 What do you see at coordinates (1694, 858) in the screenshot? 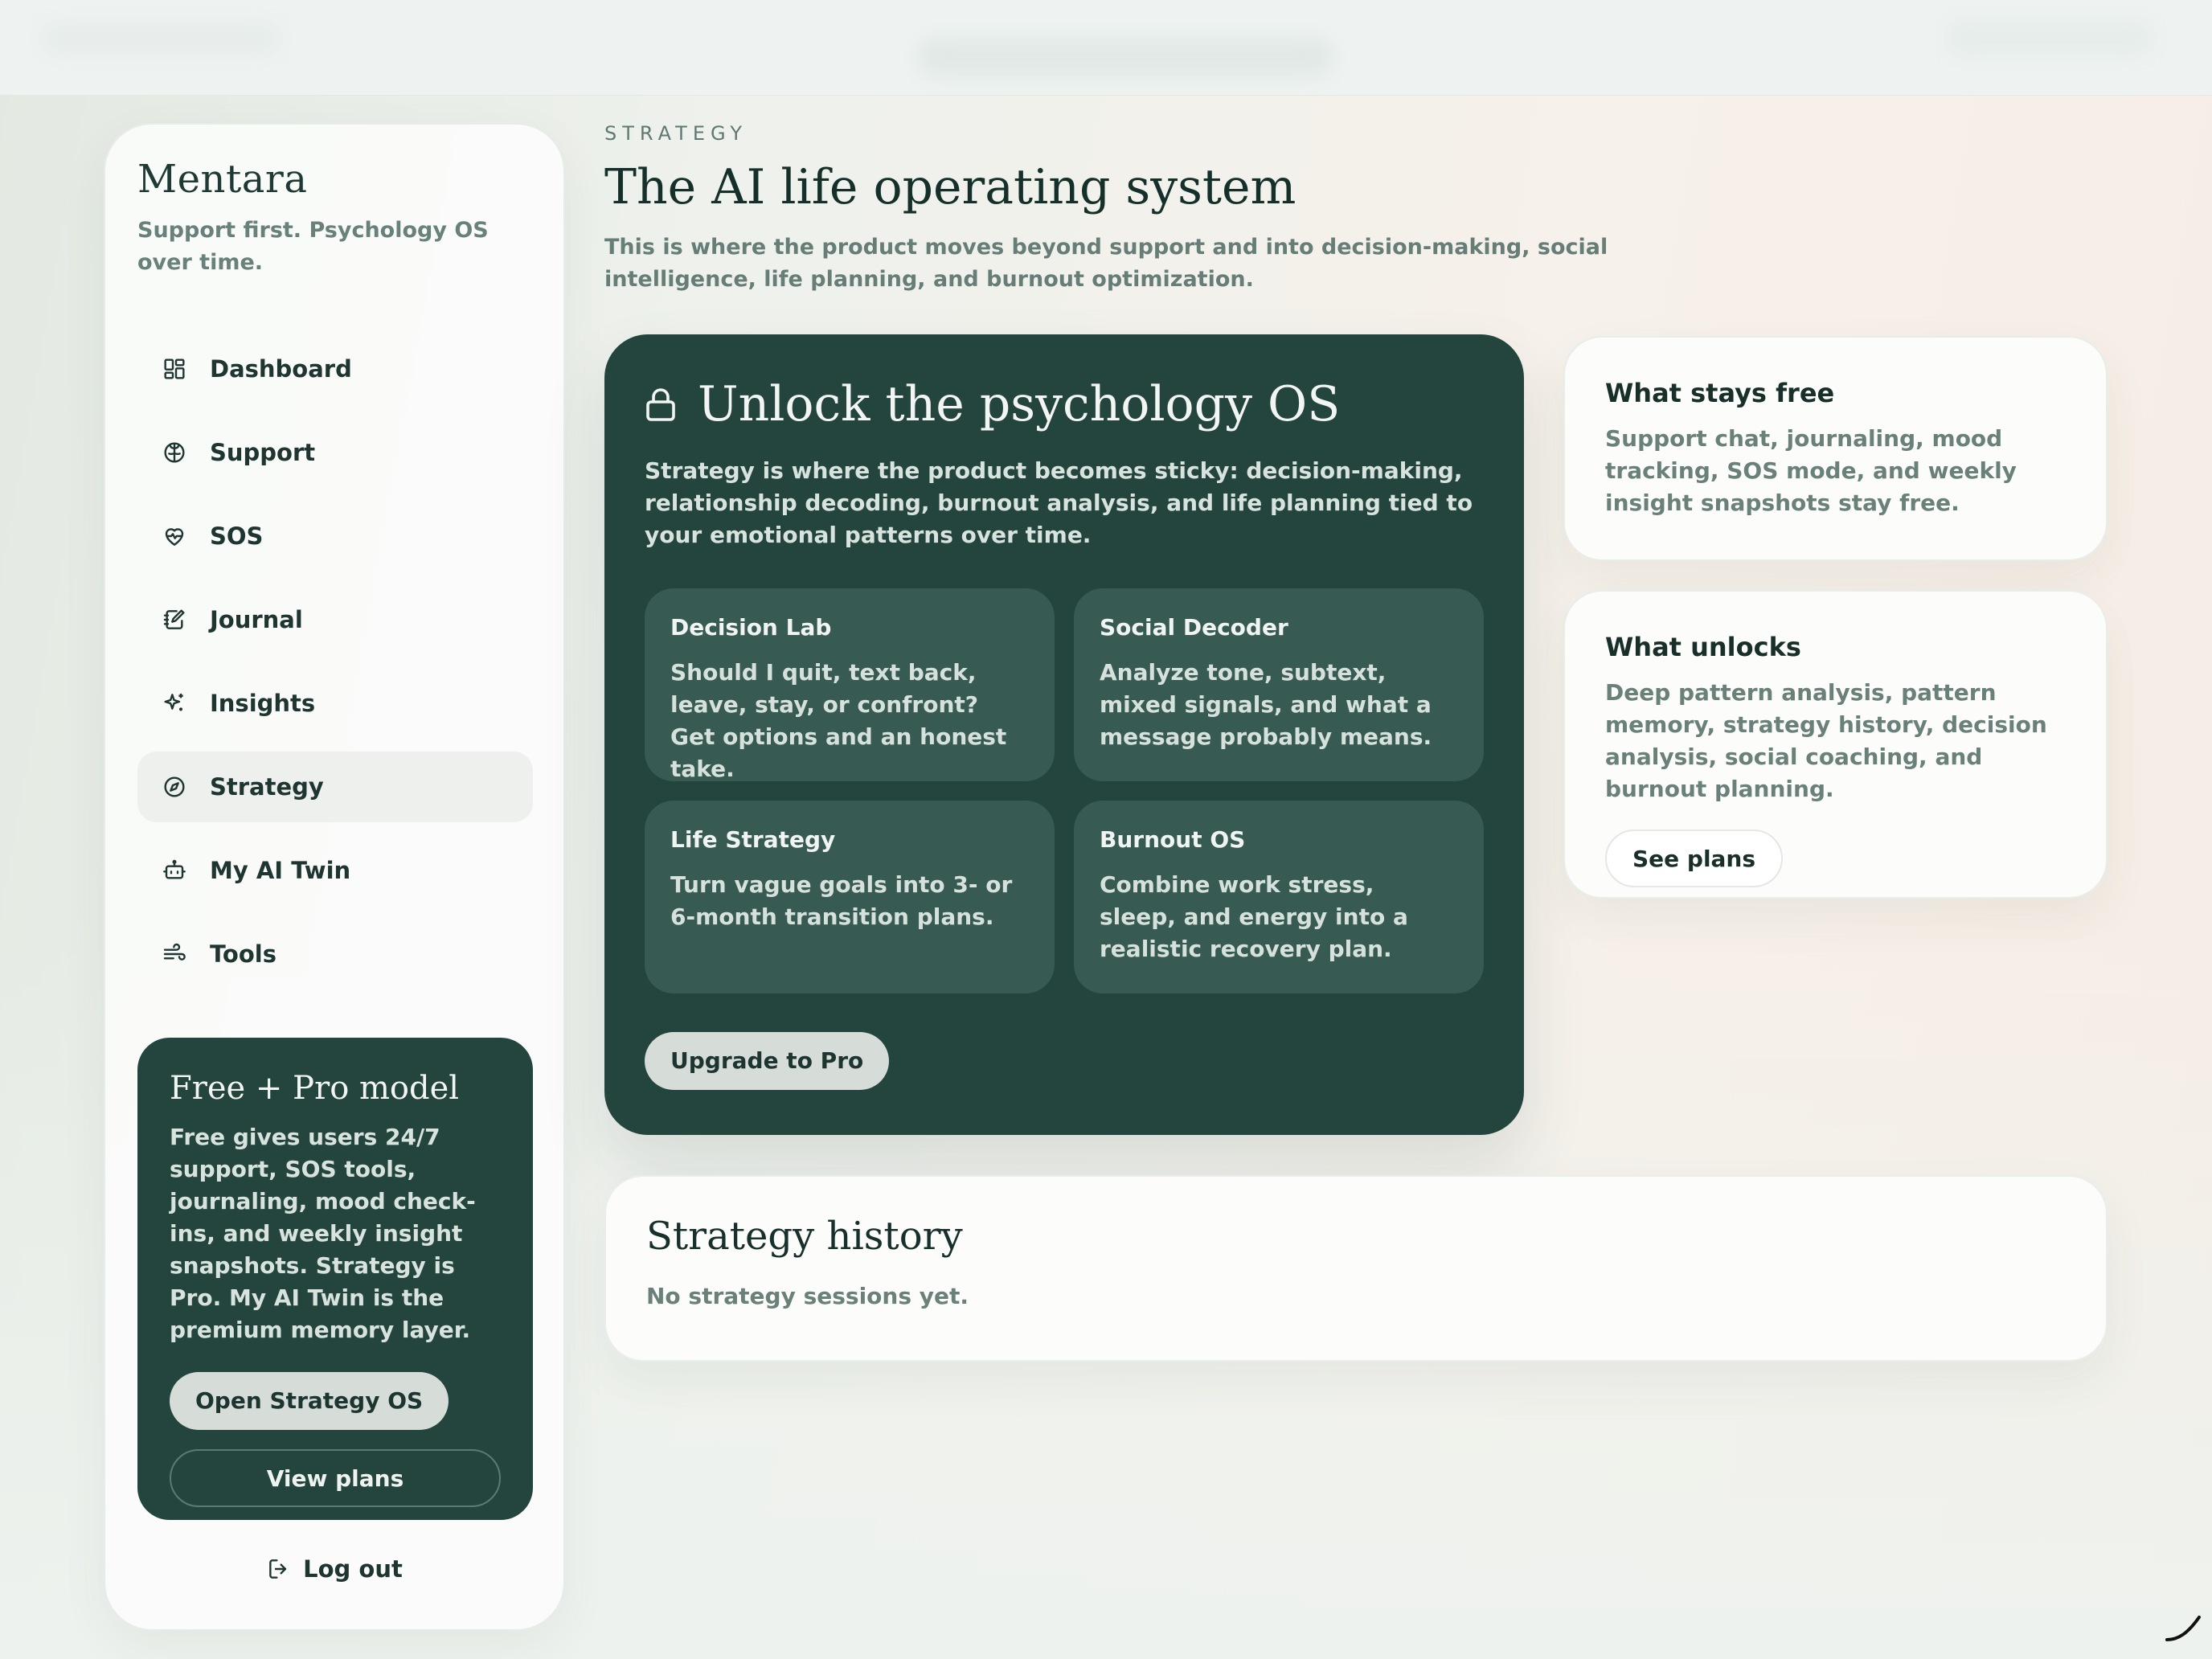
I see `see-plans-button: See plans` at bounding box center [1694, 858].